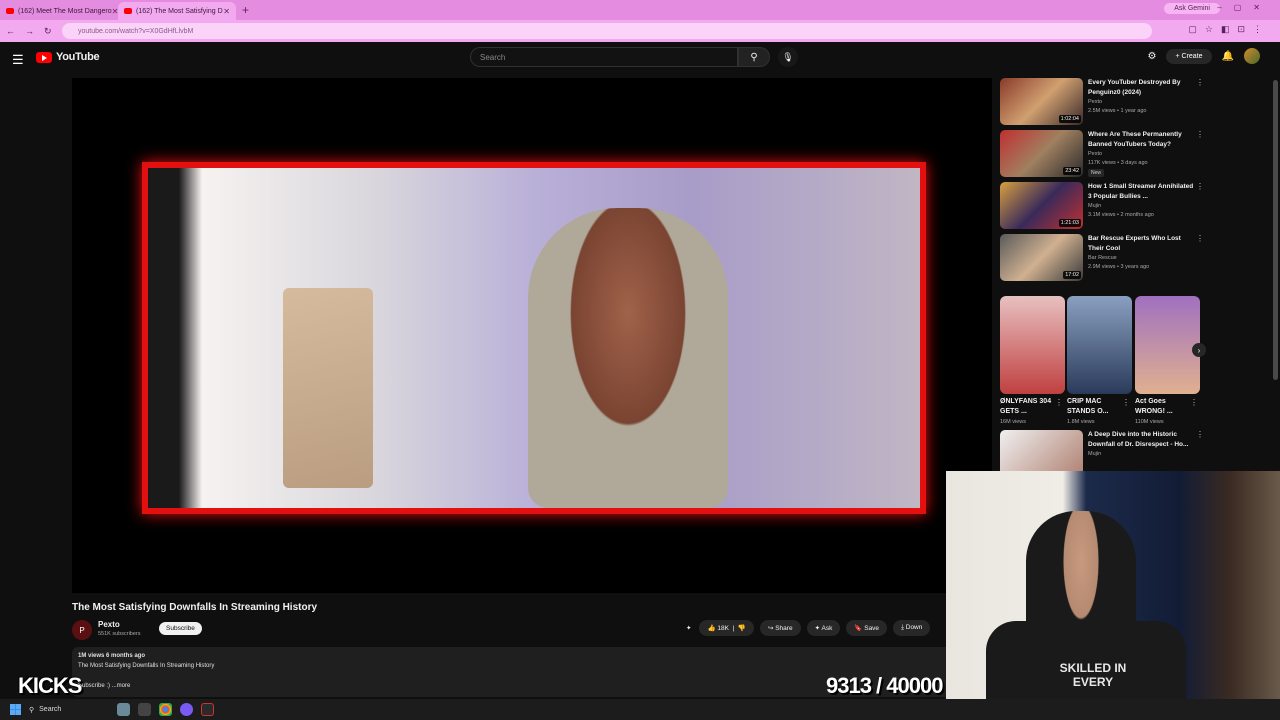 This screenshot has width=1280, height=720. What do you see at coordinates (1118, 163) in the screenshot?
I see `video-meta: 117K views • 3 days ago` at bounding box center [1118, 163].